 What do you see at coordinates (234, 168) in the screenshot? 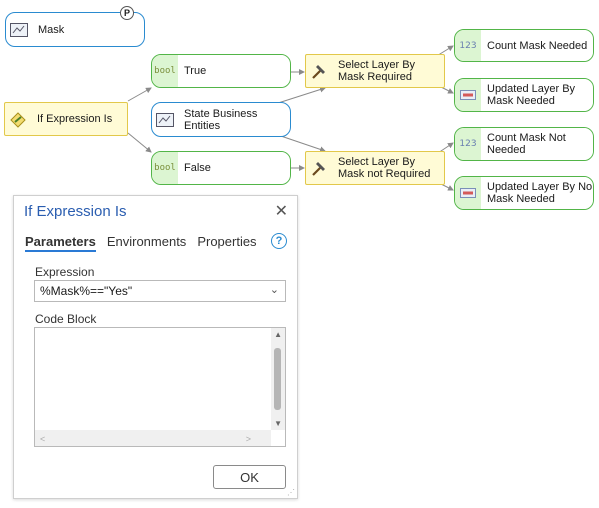
I see `node-label: False` at bounding box center [234, 168].